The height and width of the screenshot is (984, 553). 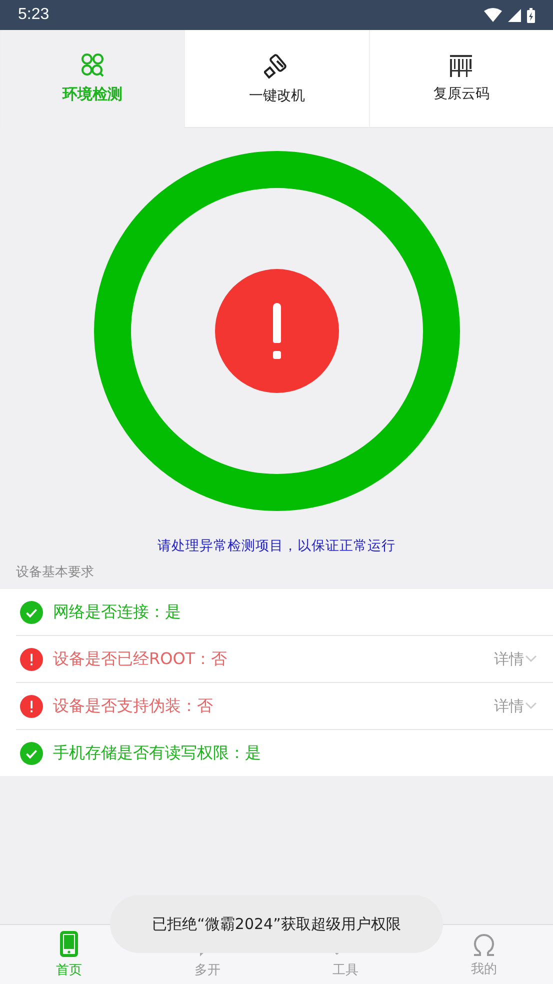 I want to click on signal-icon, so click(x=514, y=15).